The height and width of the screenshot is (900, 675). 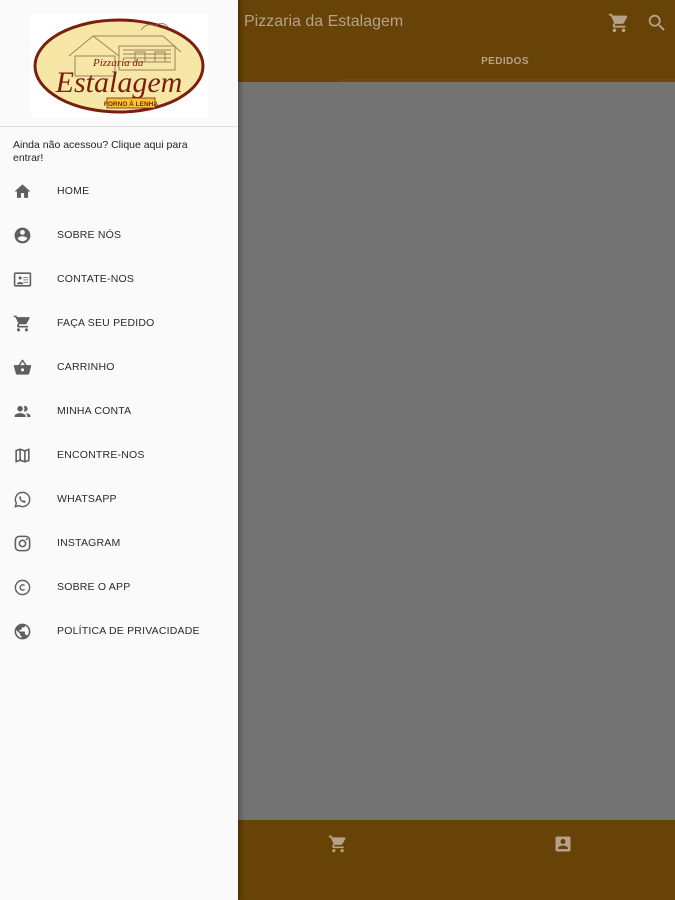 I want to click on drawer-item-label: WHATSAPP, so click(x=87, y=499).